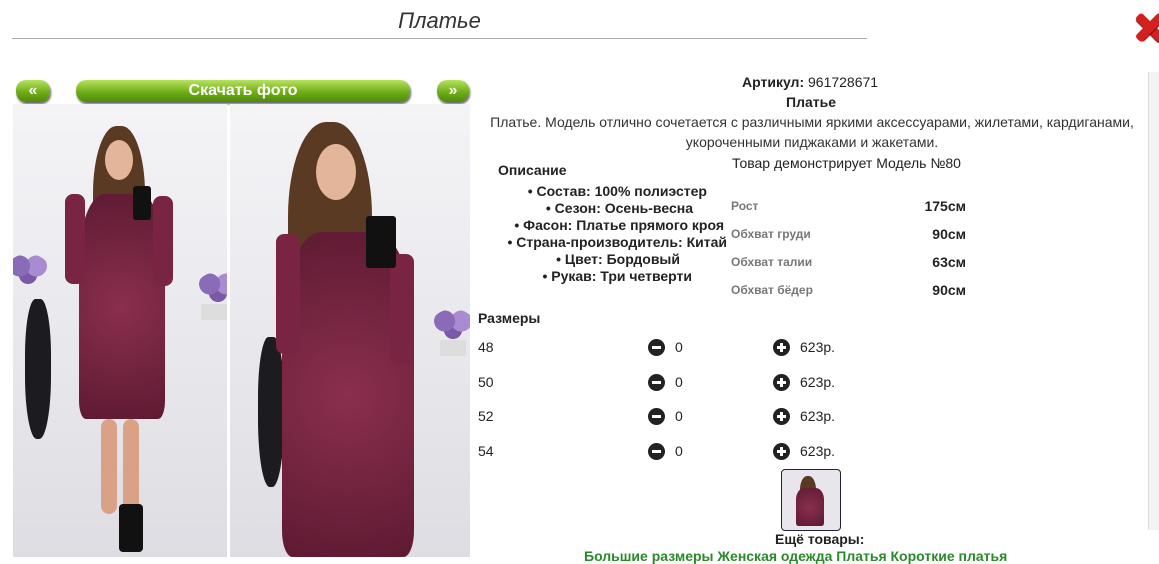 This screenshot has height=564, width=1159. What do you see at coordinates (618, 259) in the screenshot?
I see `spec-item: • Цвет: Бордовый` at bounding box center [618, 259].